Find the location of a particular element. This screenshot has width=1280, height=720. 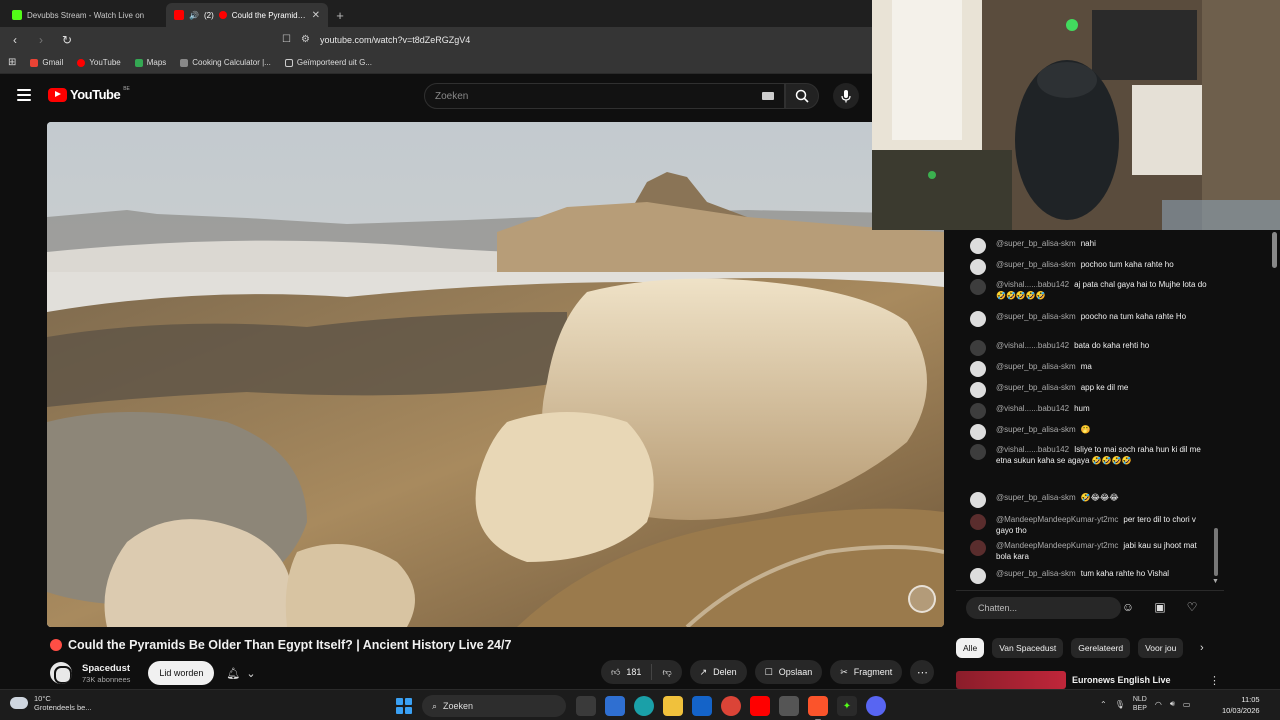

keyboard-icon is located at coordinates (768, 96).